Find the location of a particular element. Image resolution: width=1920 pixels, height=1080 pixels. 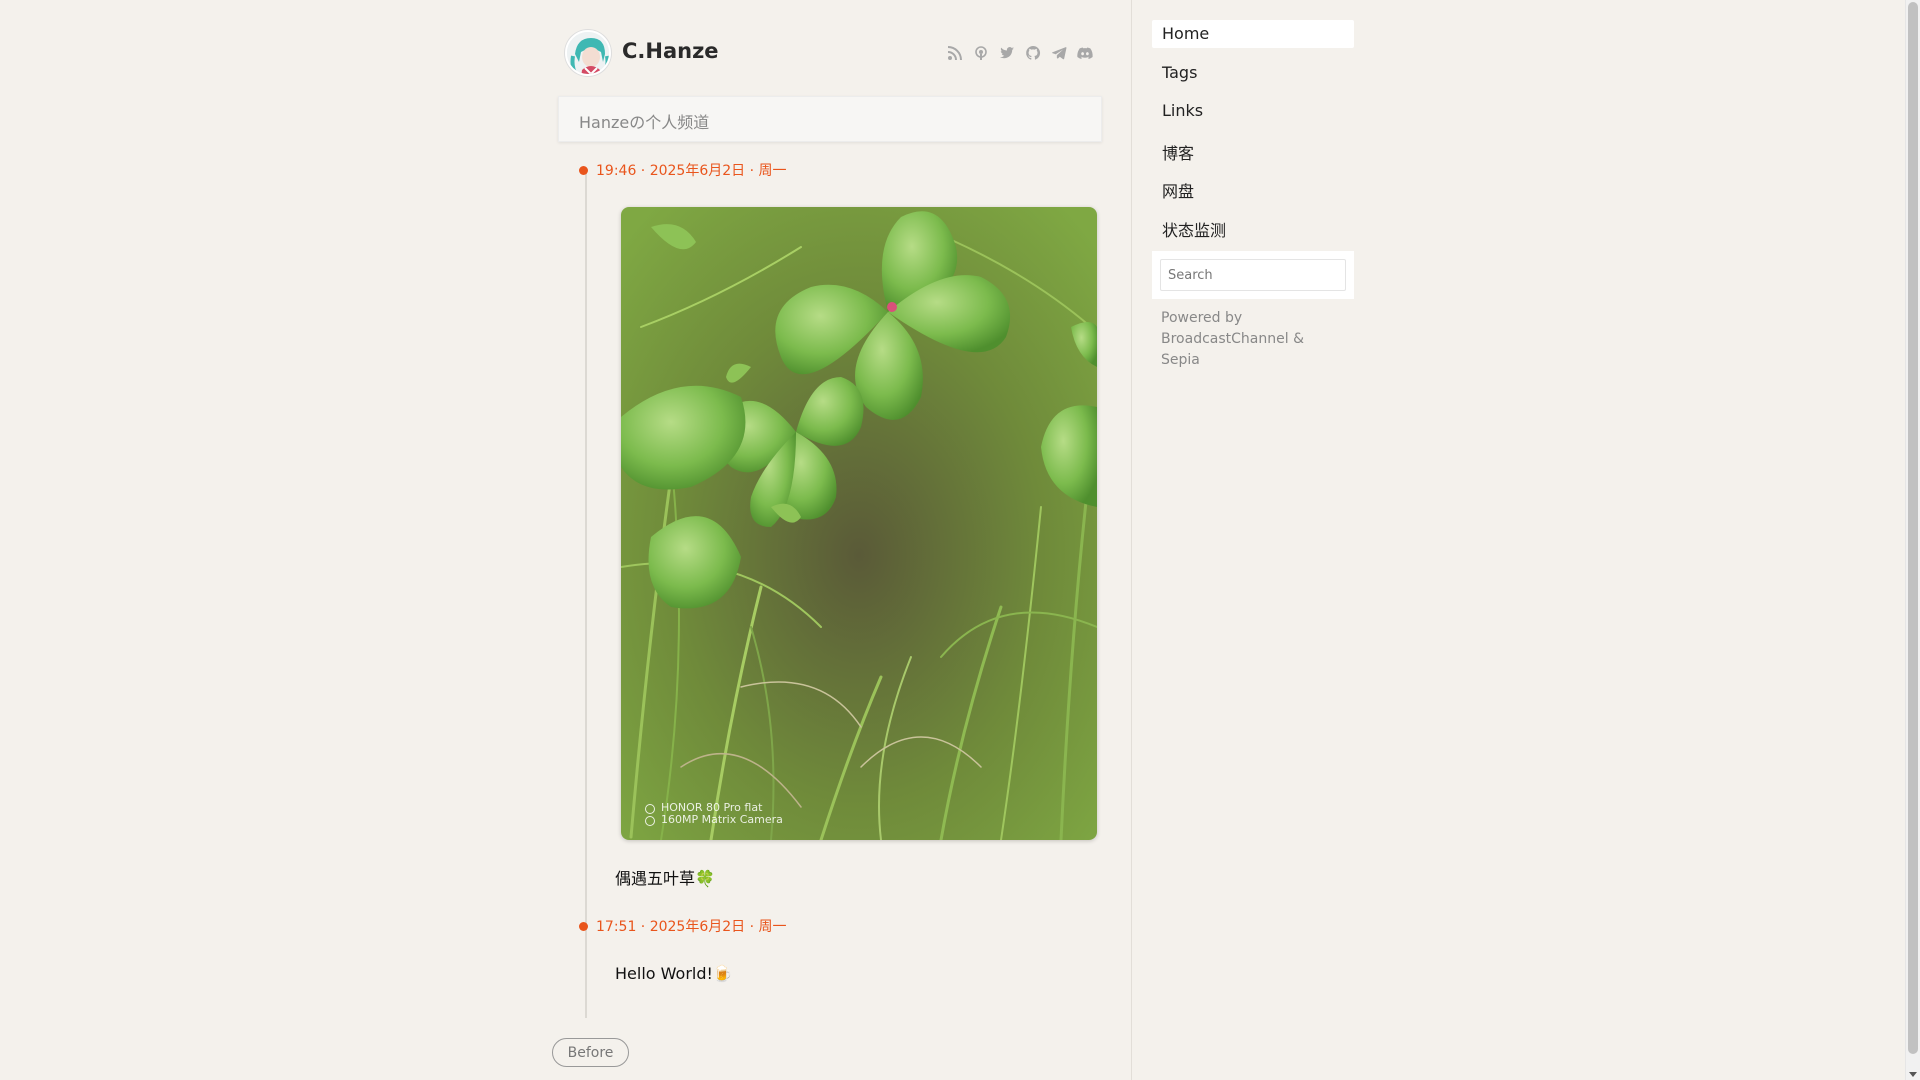

clover-grass-image is located at coordinates (859, 523).